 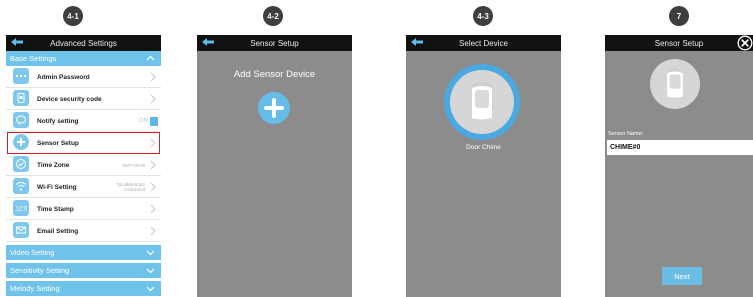 I want to click on add-sensor-label: Add Sensor Device, so click(x=274, y=74).